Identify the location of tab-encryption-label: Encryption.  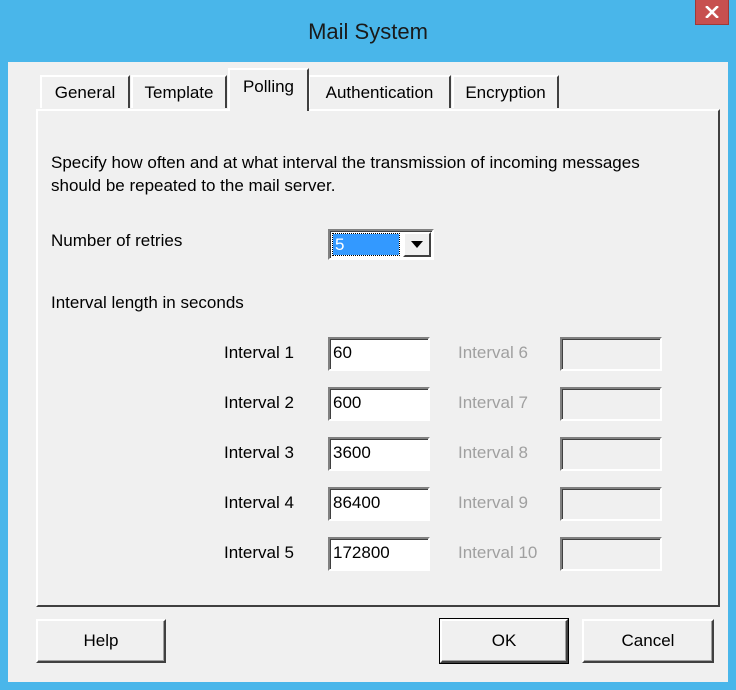
(505, 92).